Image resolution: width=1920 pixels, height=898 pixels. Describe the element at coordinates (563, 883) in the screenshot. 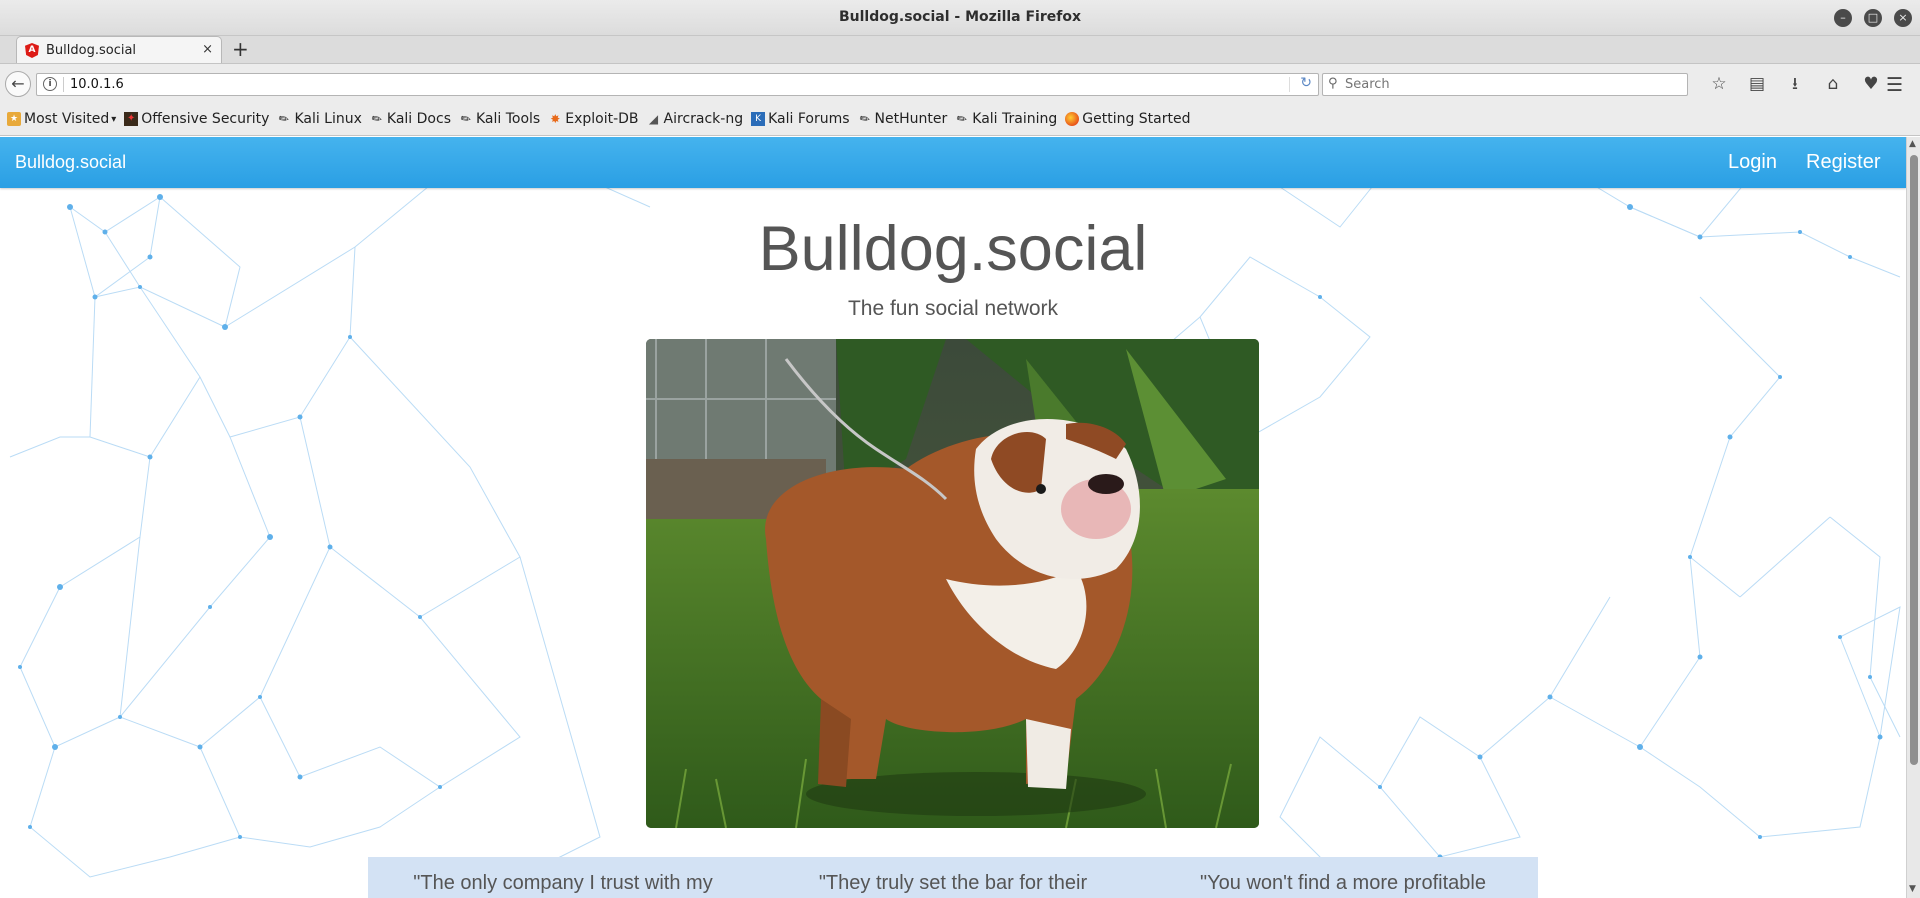

I see `testimonial-quote: "The only company I trust with my` at that location.